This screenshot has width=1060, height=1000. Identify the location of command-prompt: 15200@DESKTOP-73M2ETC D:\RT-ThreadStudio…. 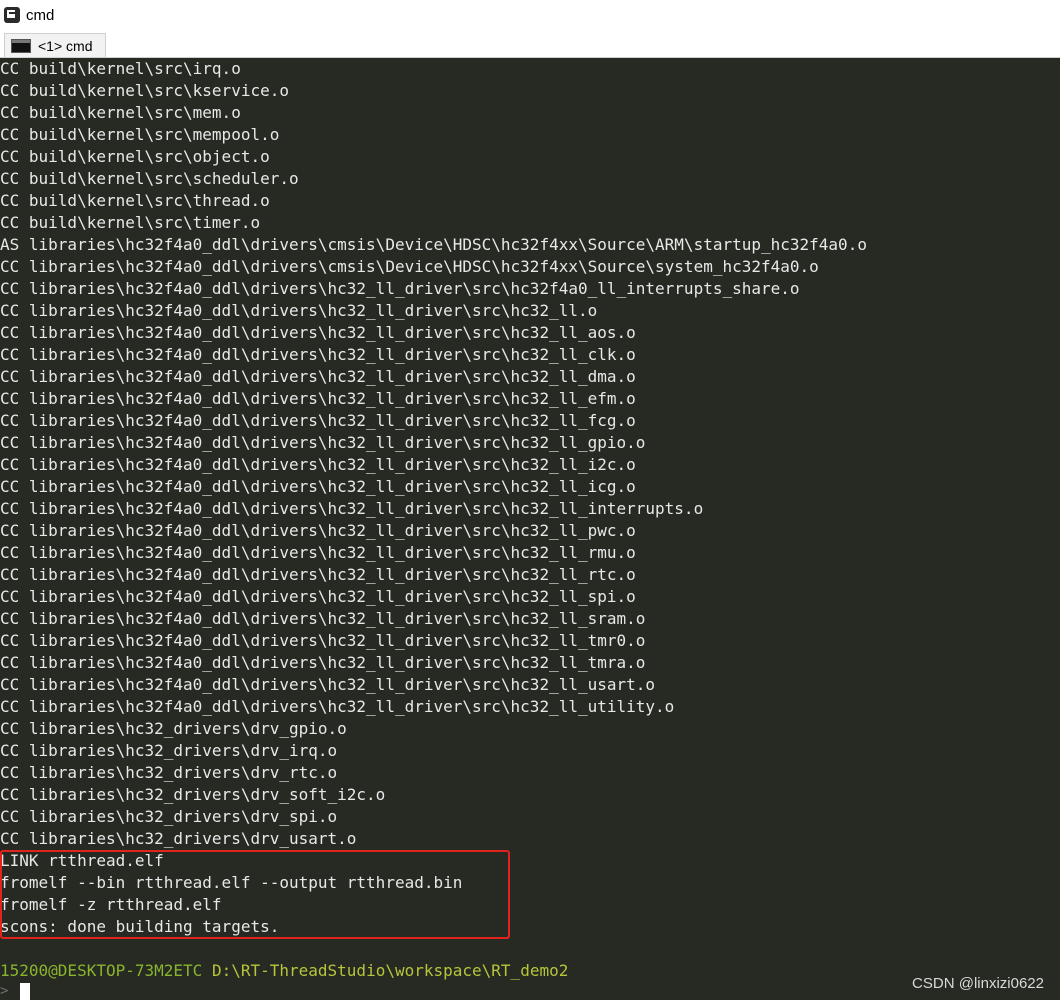
(284, 971).